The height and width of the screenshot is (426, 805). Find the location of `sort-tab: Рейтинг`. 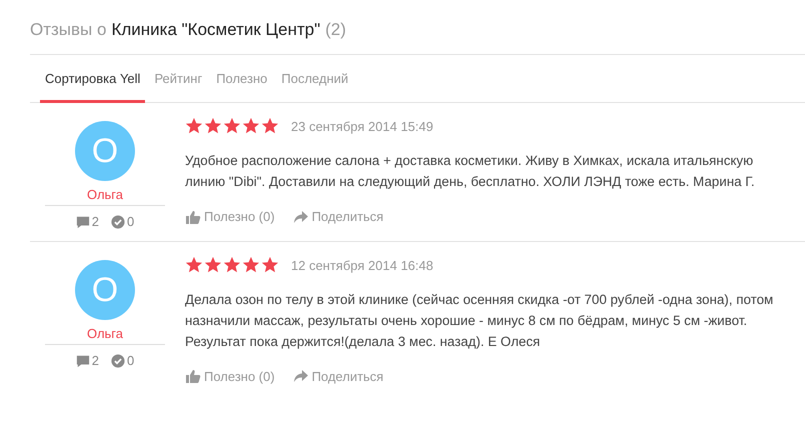

sort-tab: Рейтинг is located at coordinates (178, 79).